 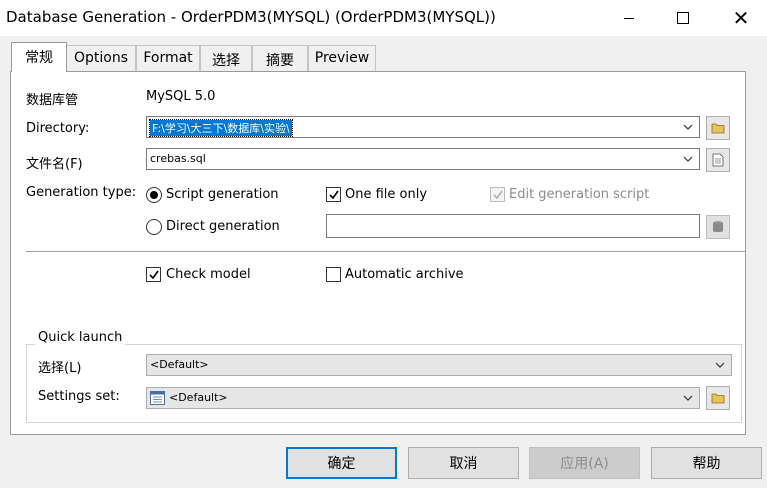 I want to click on edit-generation-script-label: Edit generation script, so click(x=579, y=194).